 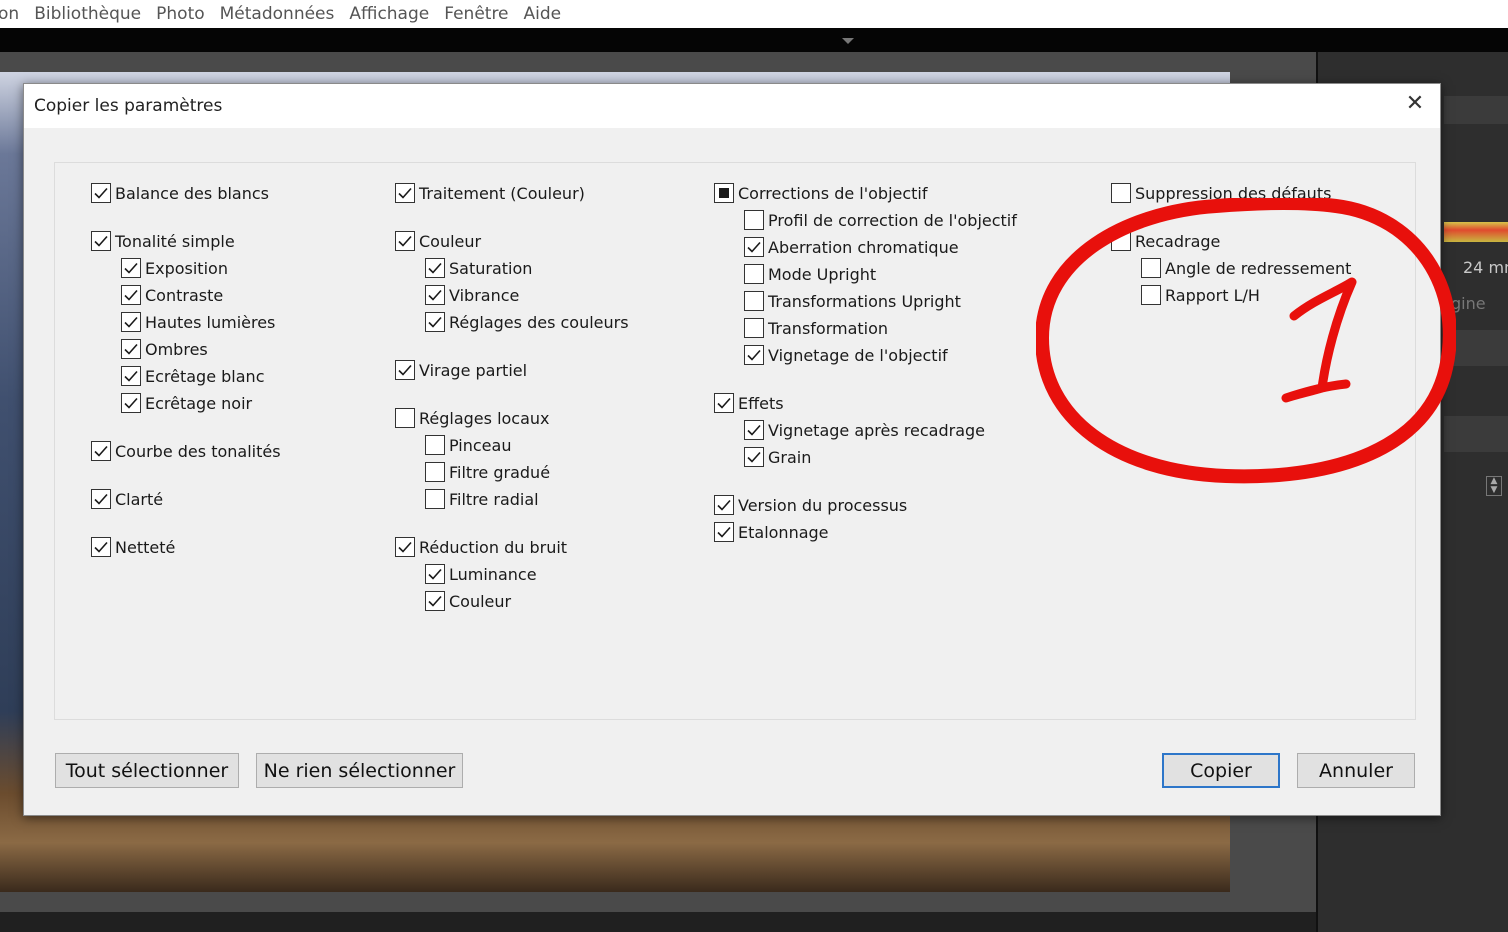 I want to click on checkbox-1-6: Réglages locaux, so click(x=472, y=418).